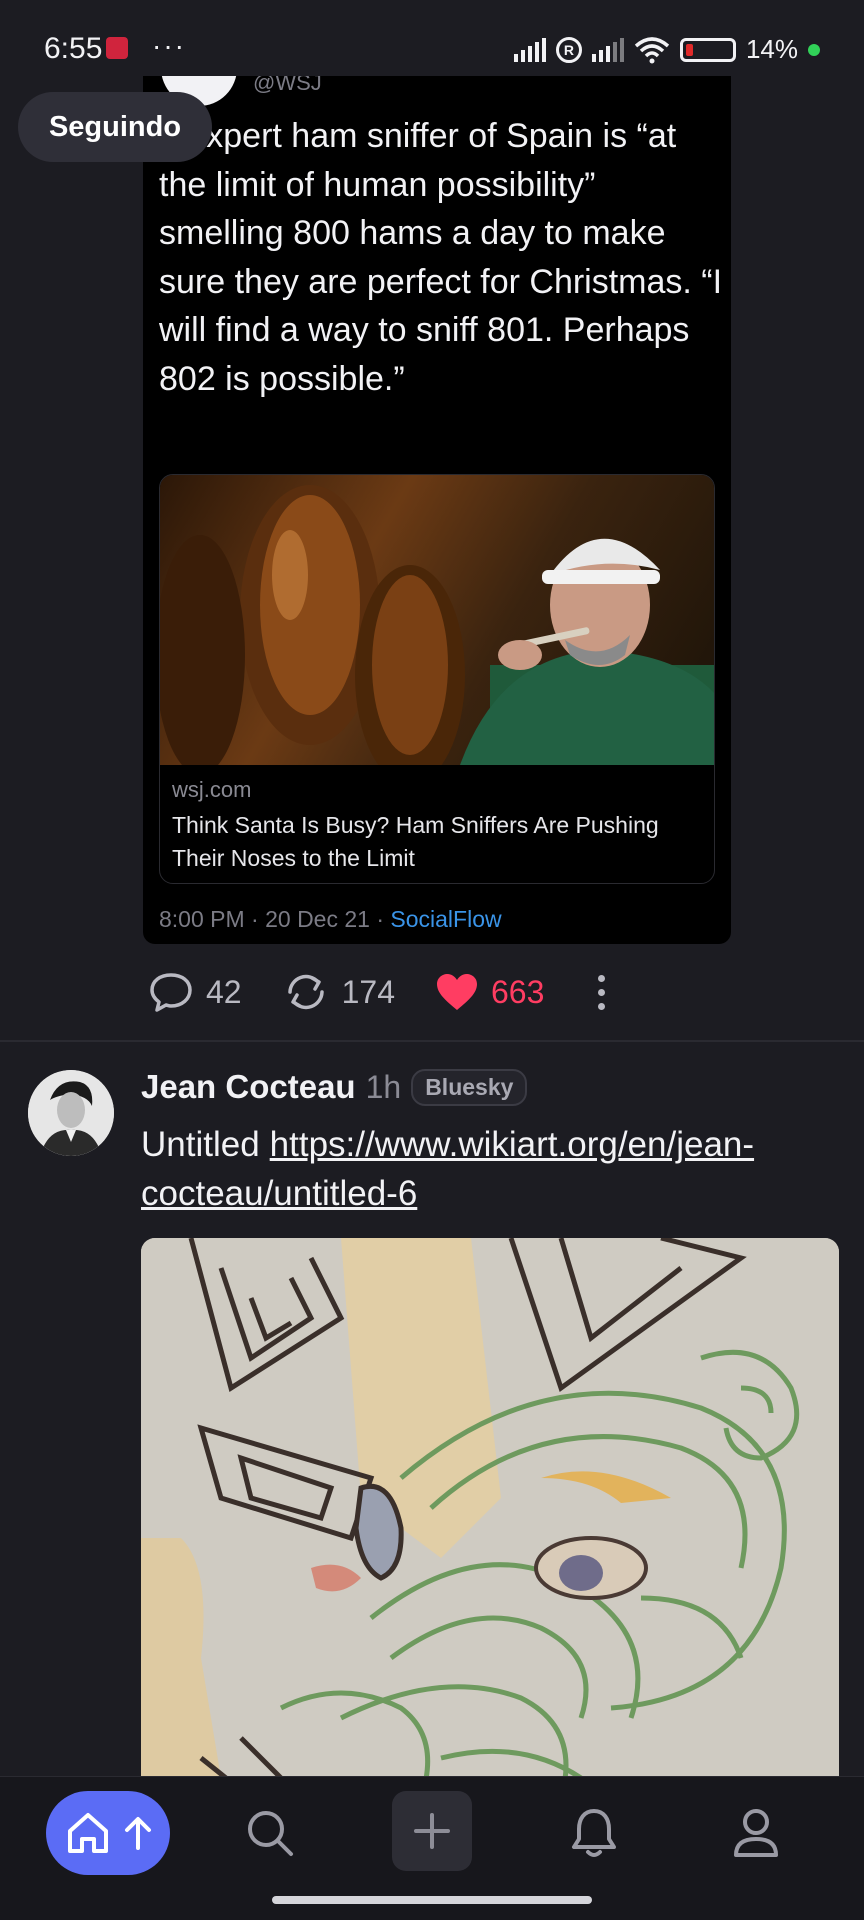 The height and width of the screenshot is (1920, 864). What do you see at coordinates (171, 992) in the screenshot?
I see `reply-icon` at bounding box center [171, 992].